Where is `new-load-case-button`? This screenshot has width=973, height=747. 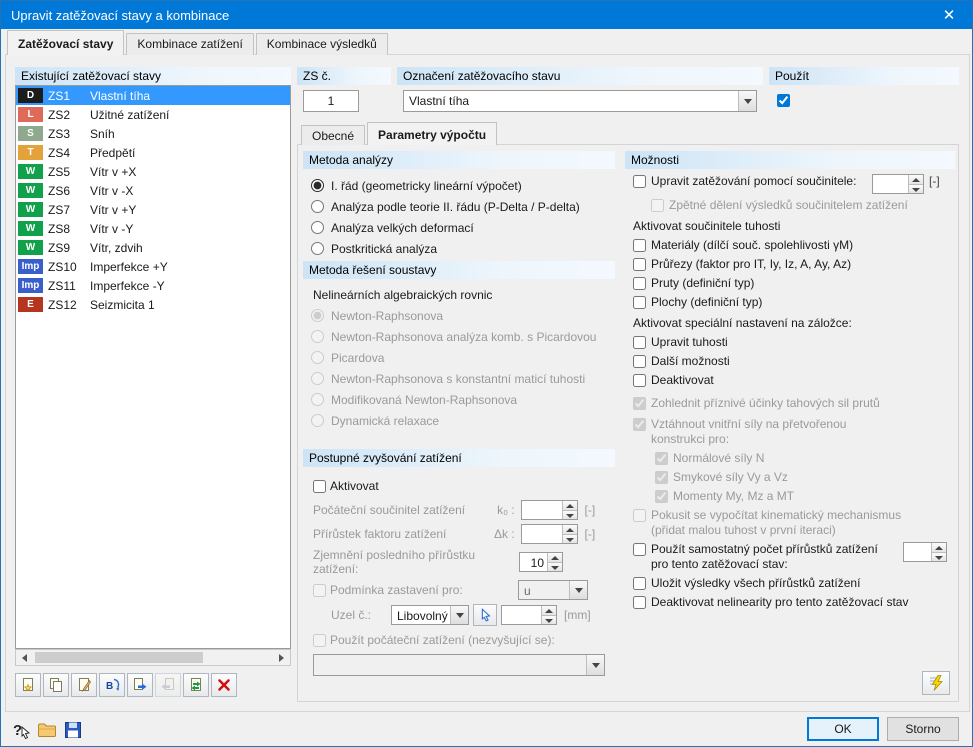 new-load-case-button is located at coordinates (28, 685).